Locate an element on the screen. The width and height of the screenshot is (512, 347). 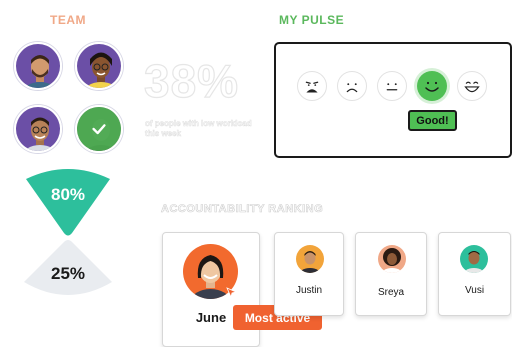
vusi-avatar is located at coordinates (474, 259).